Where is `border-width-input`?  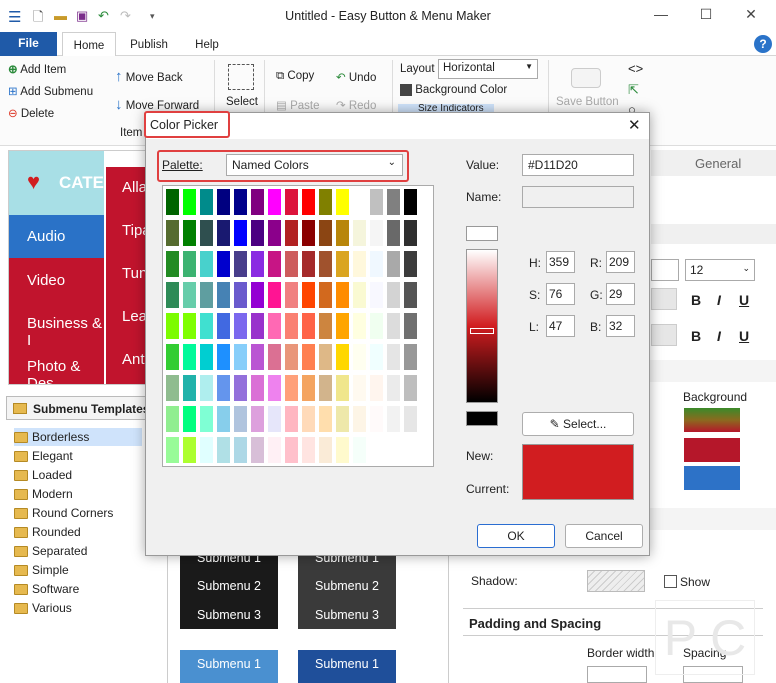
border-width-input is located at coordinates (617, 674).